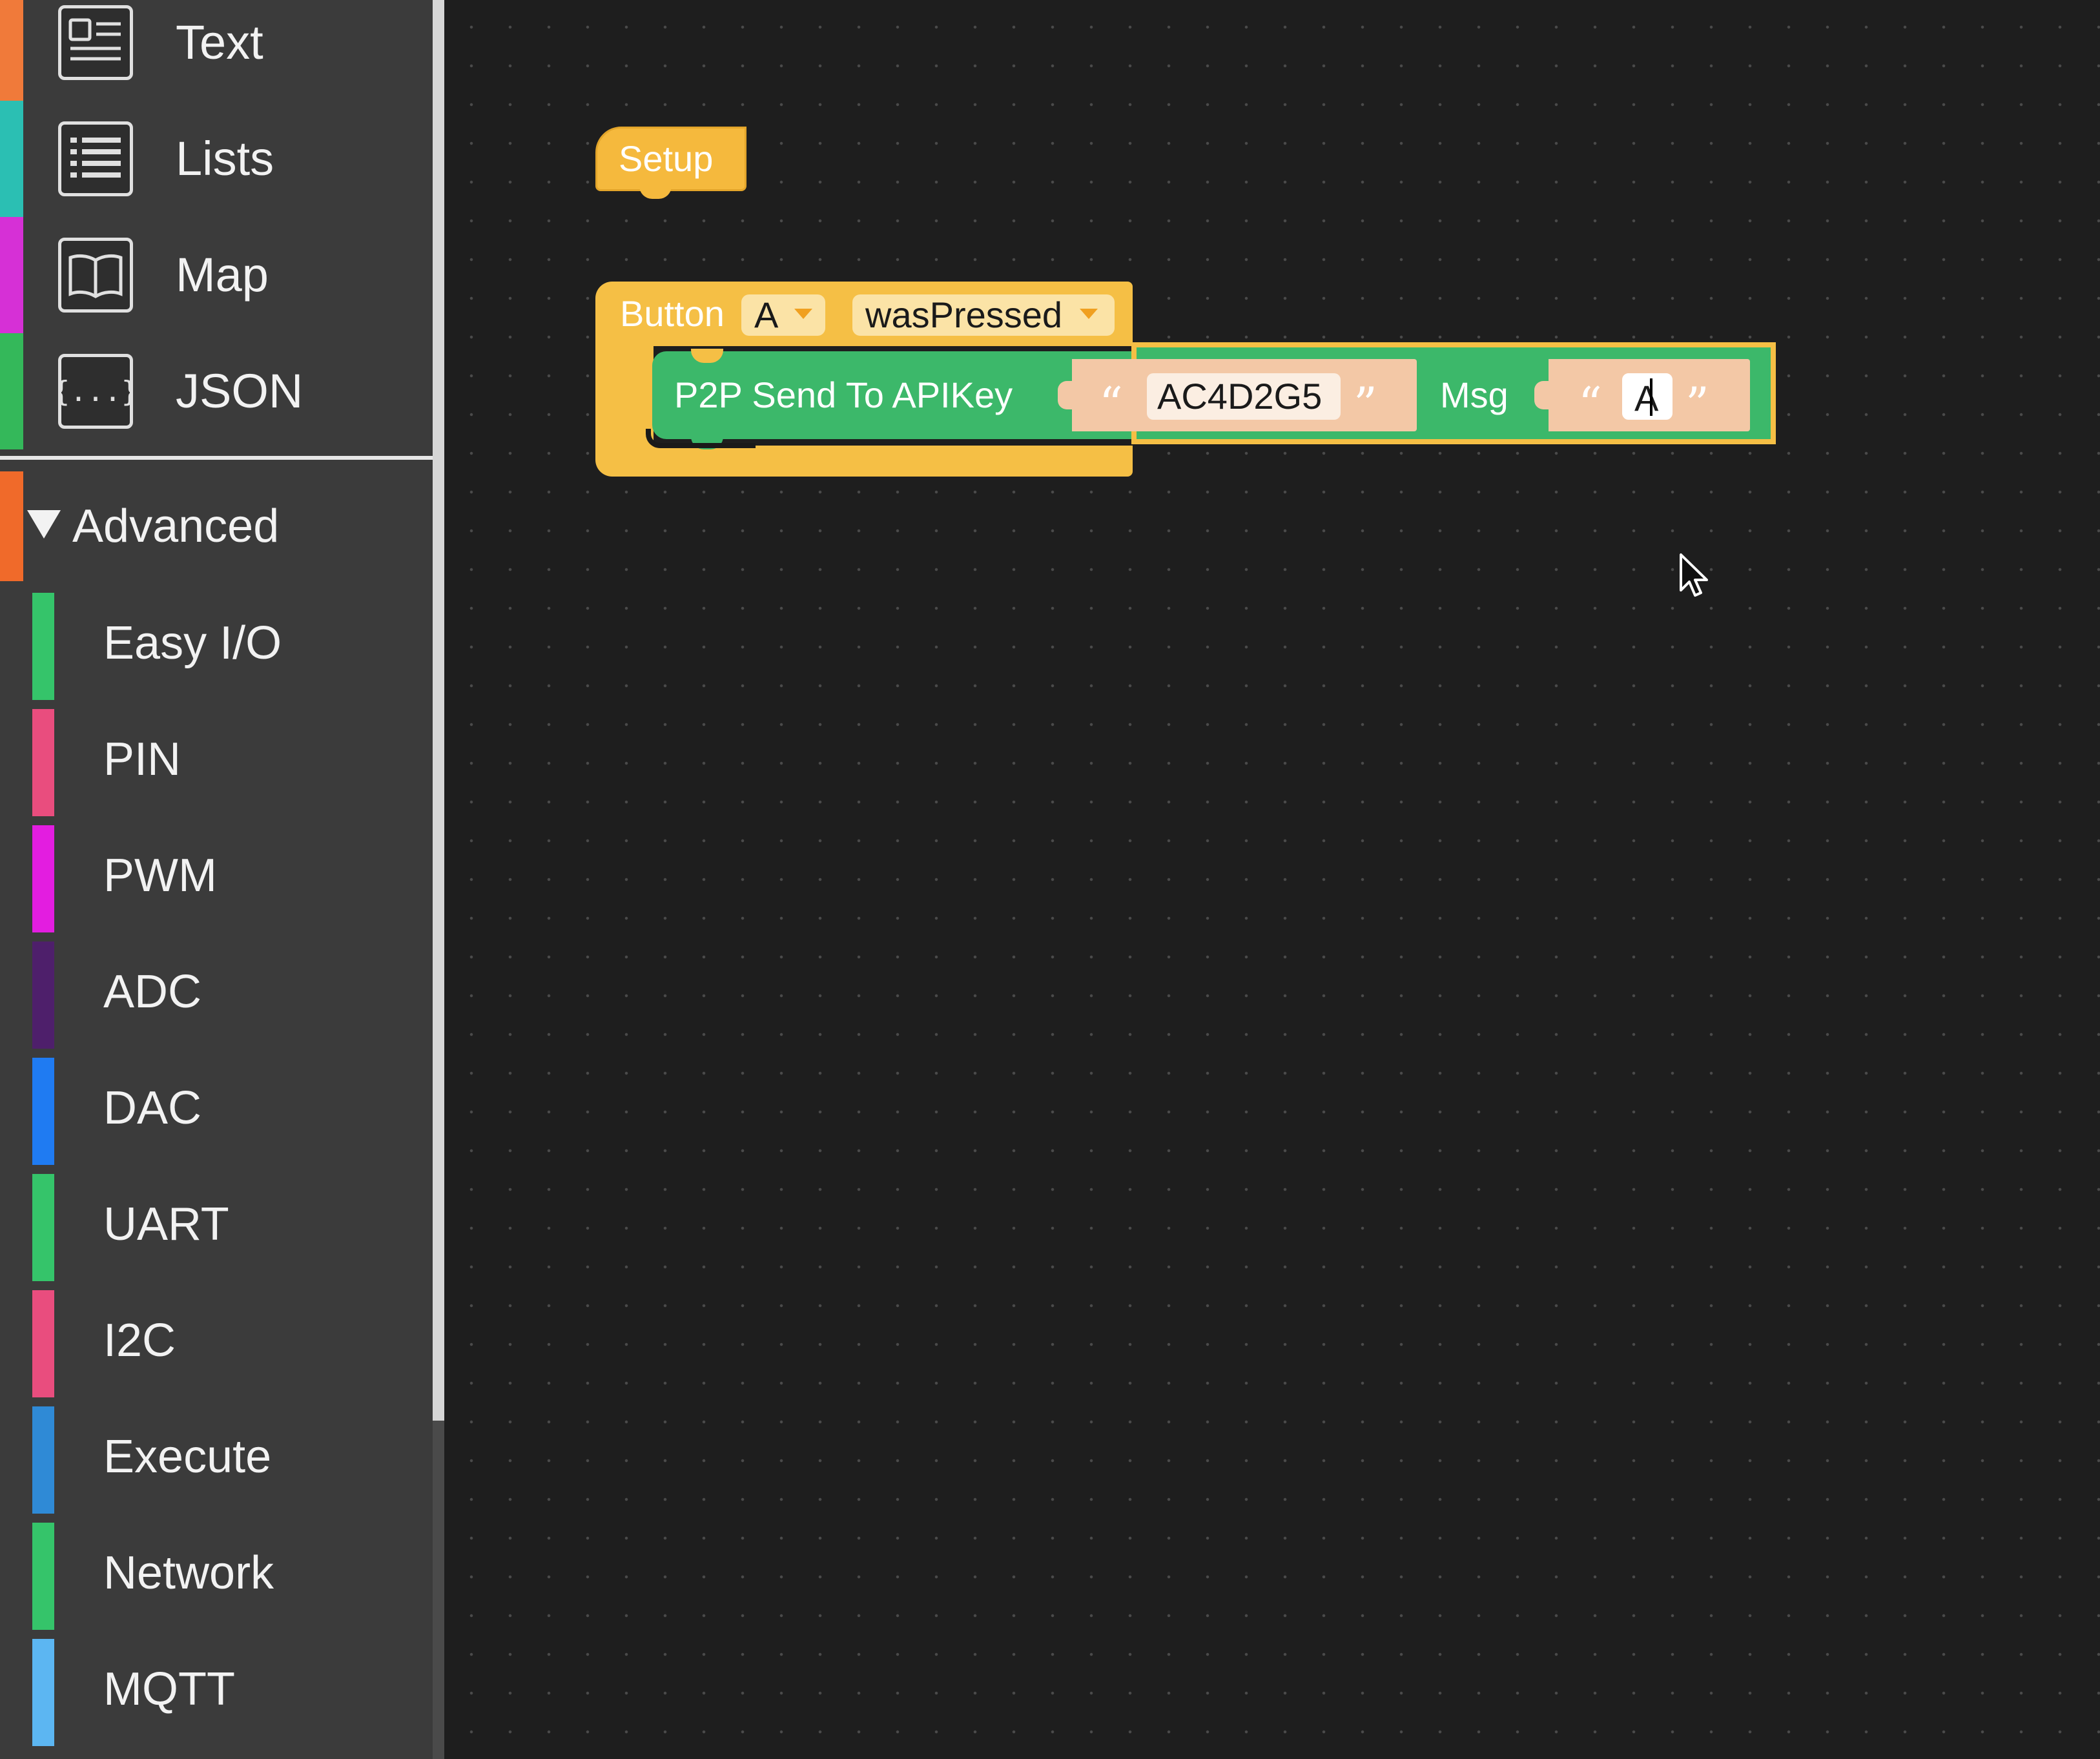 This screenshot has height=1759, width=2100. I want to click on mouse-pointer-icon, so click(1695, 576).